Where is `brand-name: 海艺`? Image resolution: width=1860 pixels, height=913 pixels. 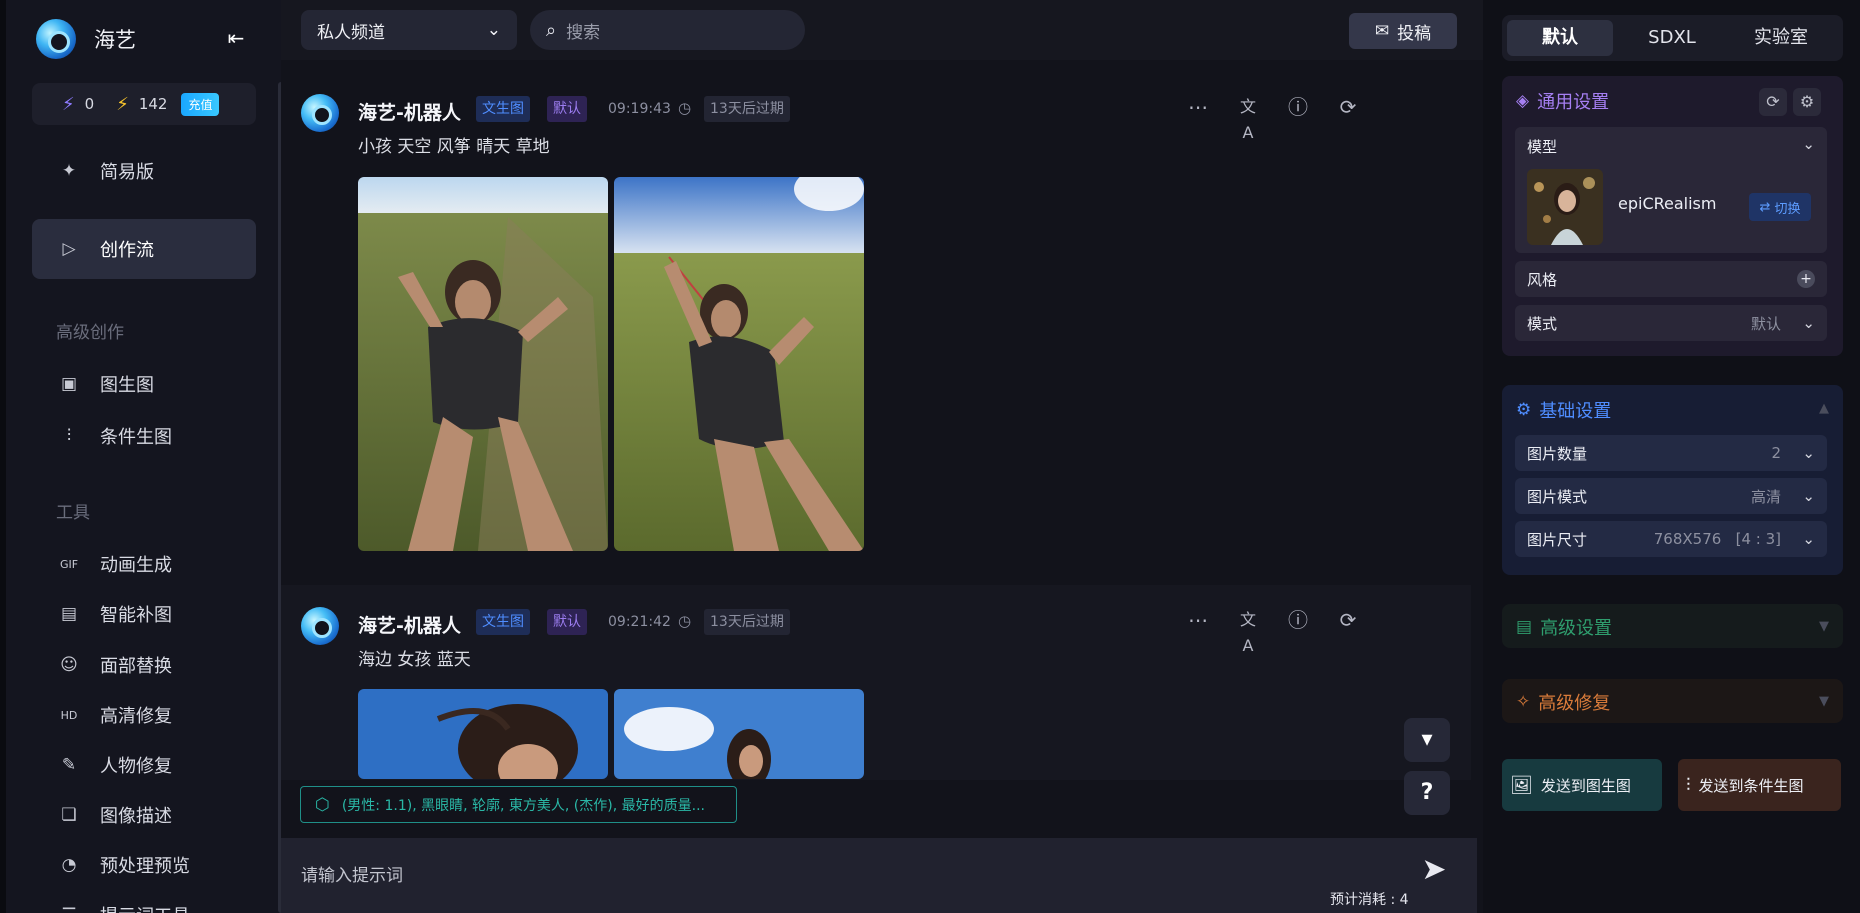 brand-name: 海艺 is located at coordinates (115, 40).